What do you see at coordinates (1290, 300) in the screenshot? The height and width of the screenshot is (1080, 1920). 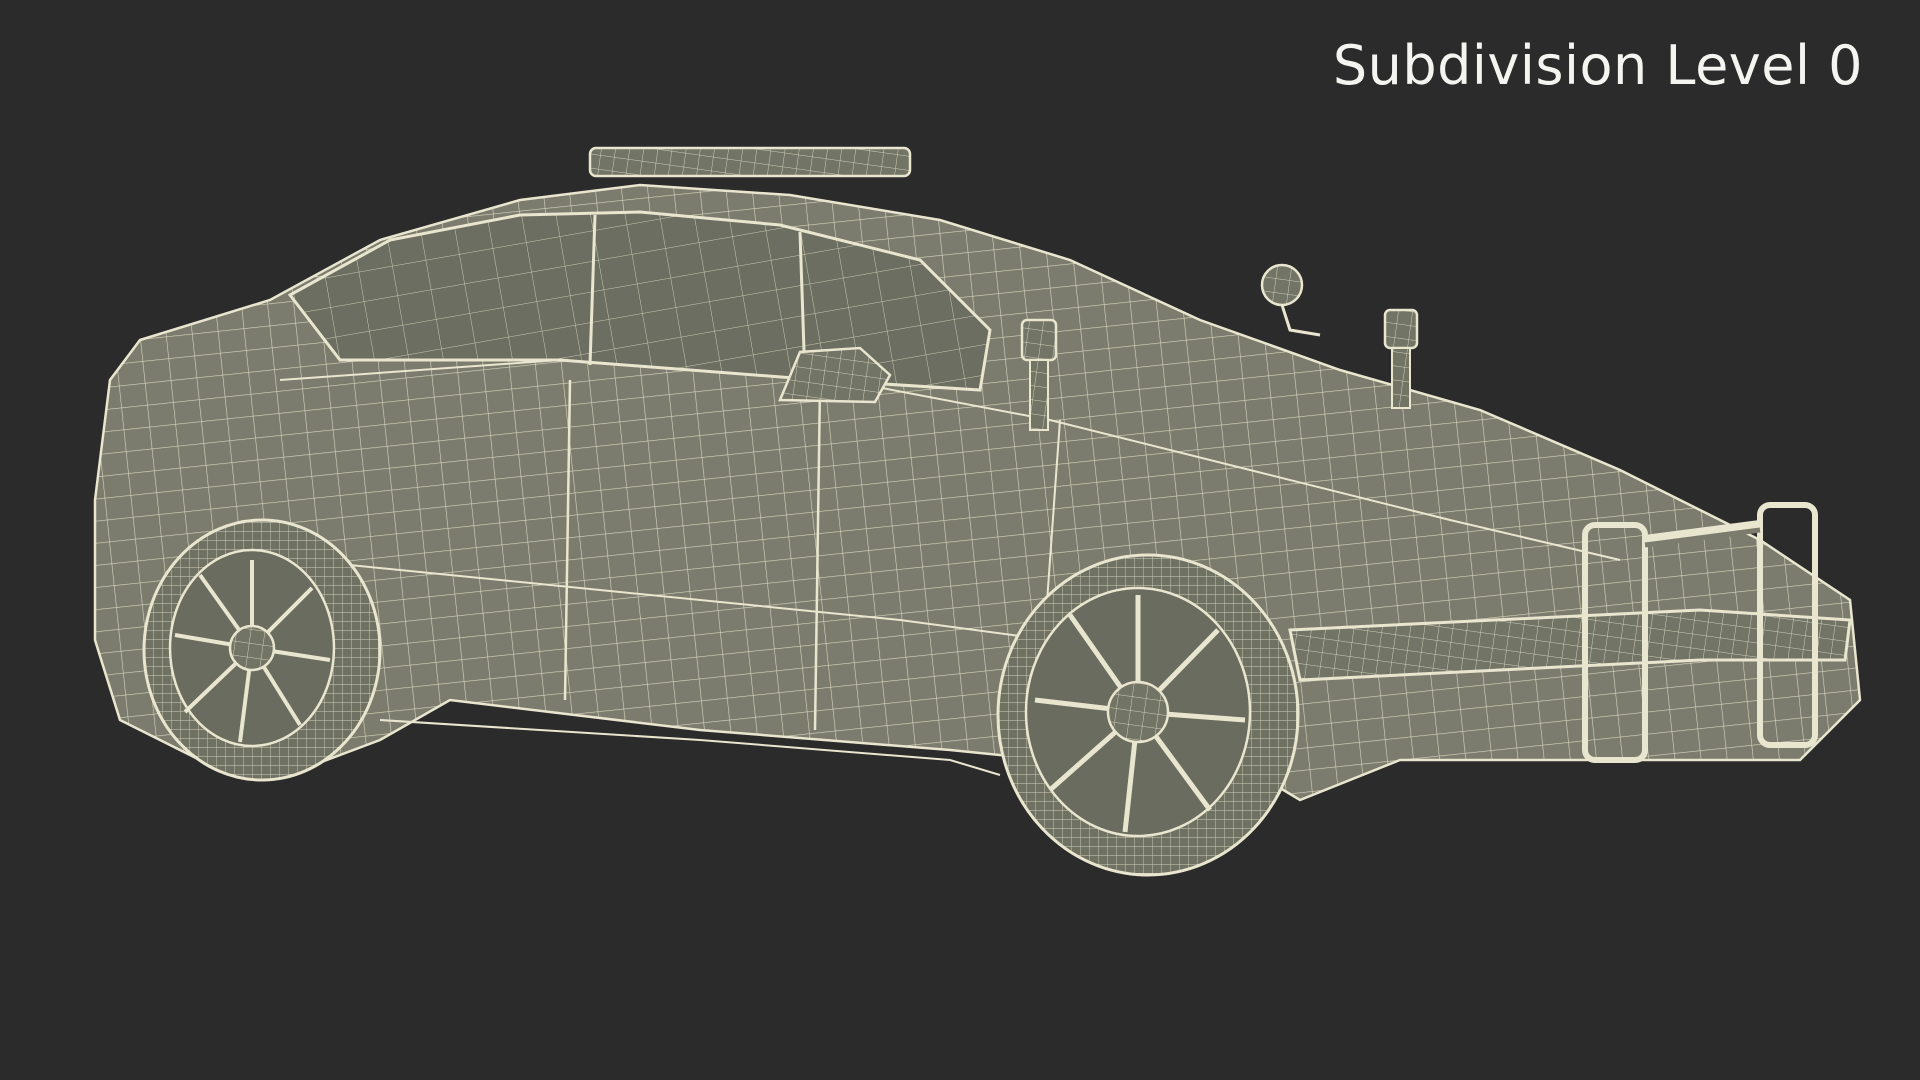 I see `spotlight` at bounding box center [1290, 300].